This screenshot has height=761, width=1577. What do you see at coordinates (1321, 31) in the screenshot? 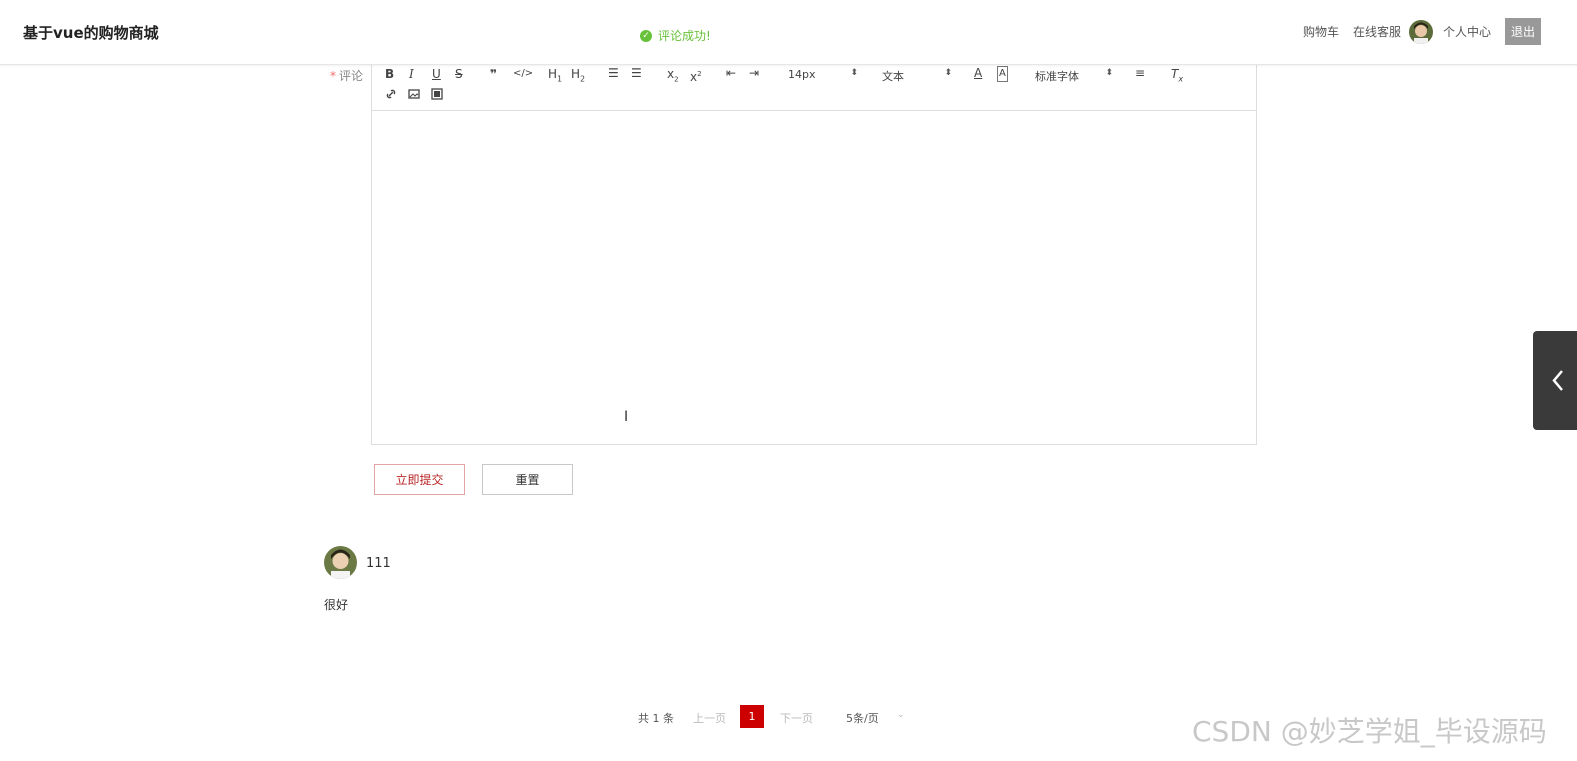
I see `nav-cart-link: 购物车` at bounding box center [1321, 31].